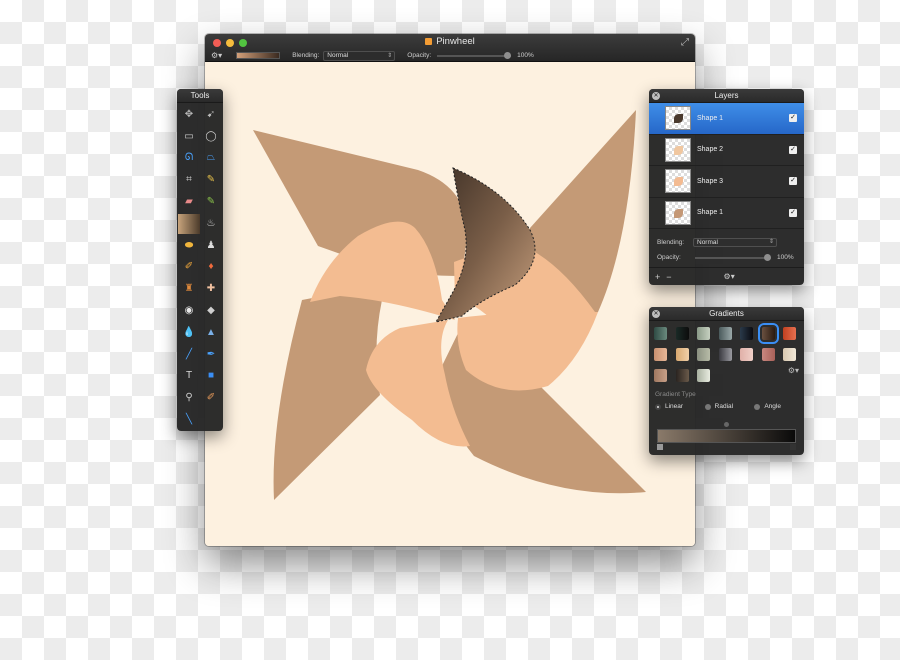 This screenshot has height=660, width=900. What do you see at coordinates (189, 137) in the screenshot?
I see `rect-select-icon: ▭` at bounding box center [189, 137].